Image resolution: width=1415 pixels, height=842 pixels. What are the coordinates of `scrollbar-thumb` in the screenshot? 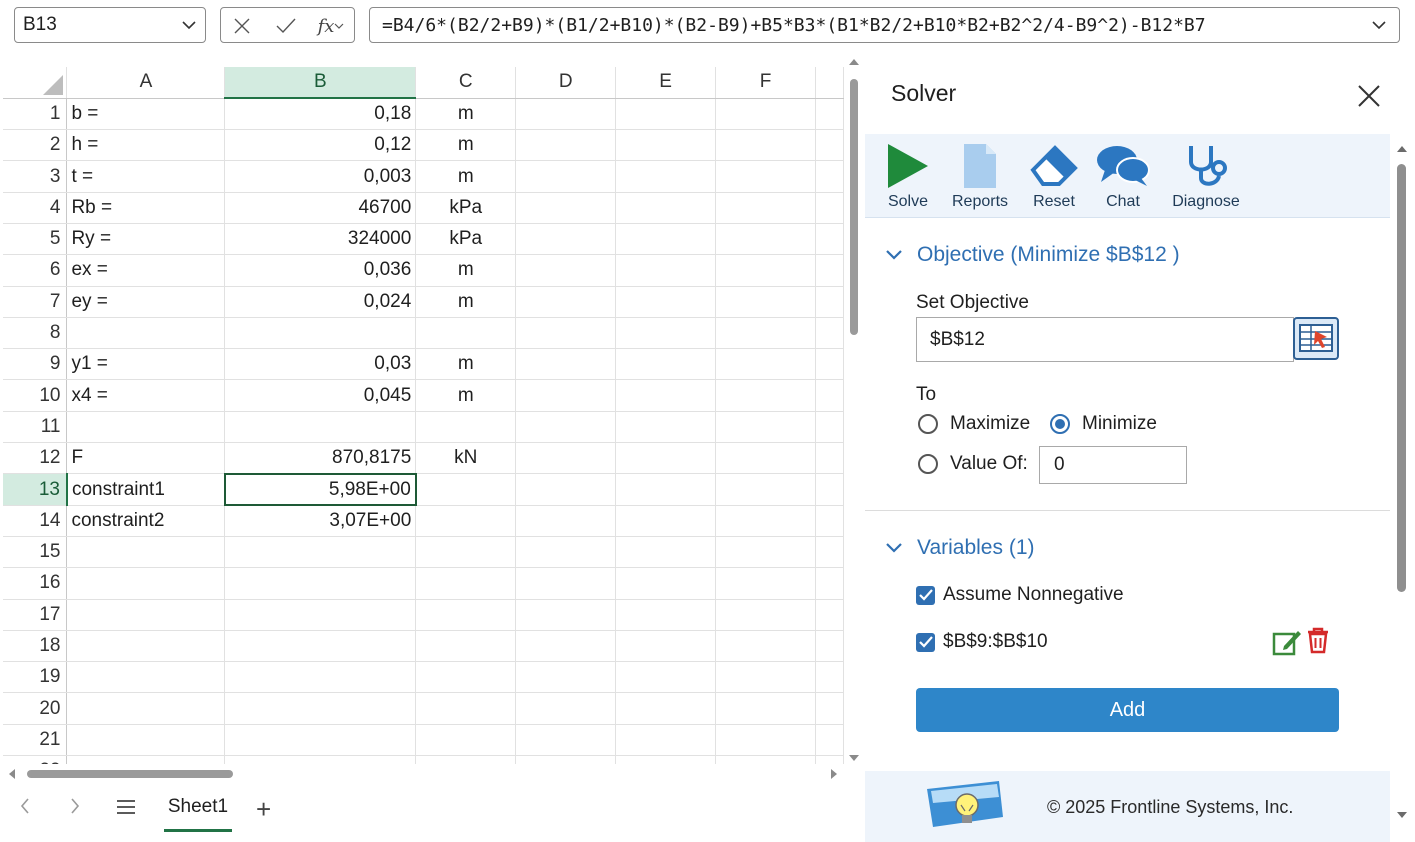 It's located at (1401, 378).